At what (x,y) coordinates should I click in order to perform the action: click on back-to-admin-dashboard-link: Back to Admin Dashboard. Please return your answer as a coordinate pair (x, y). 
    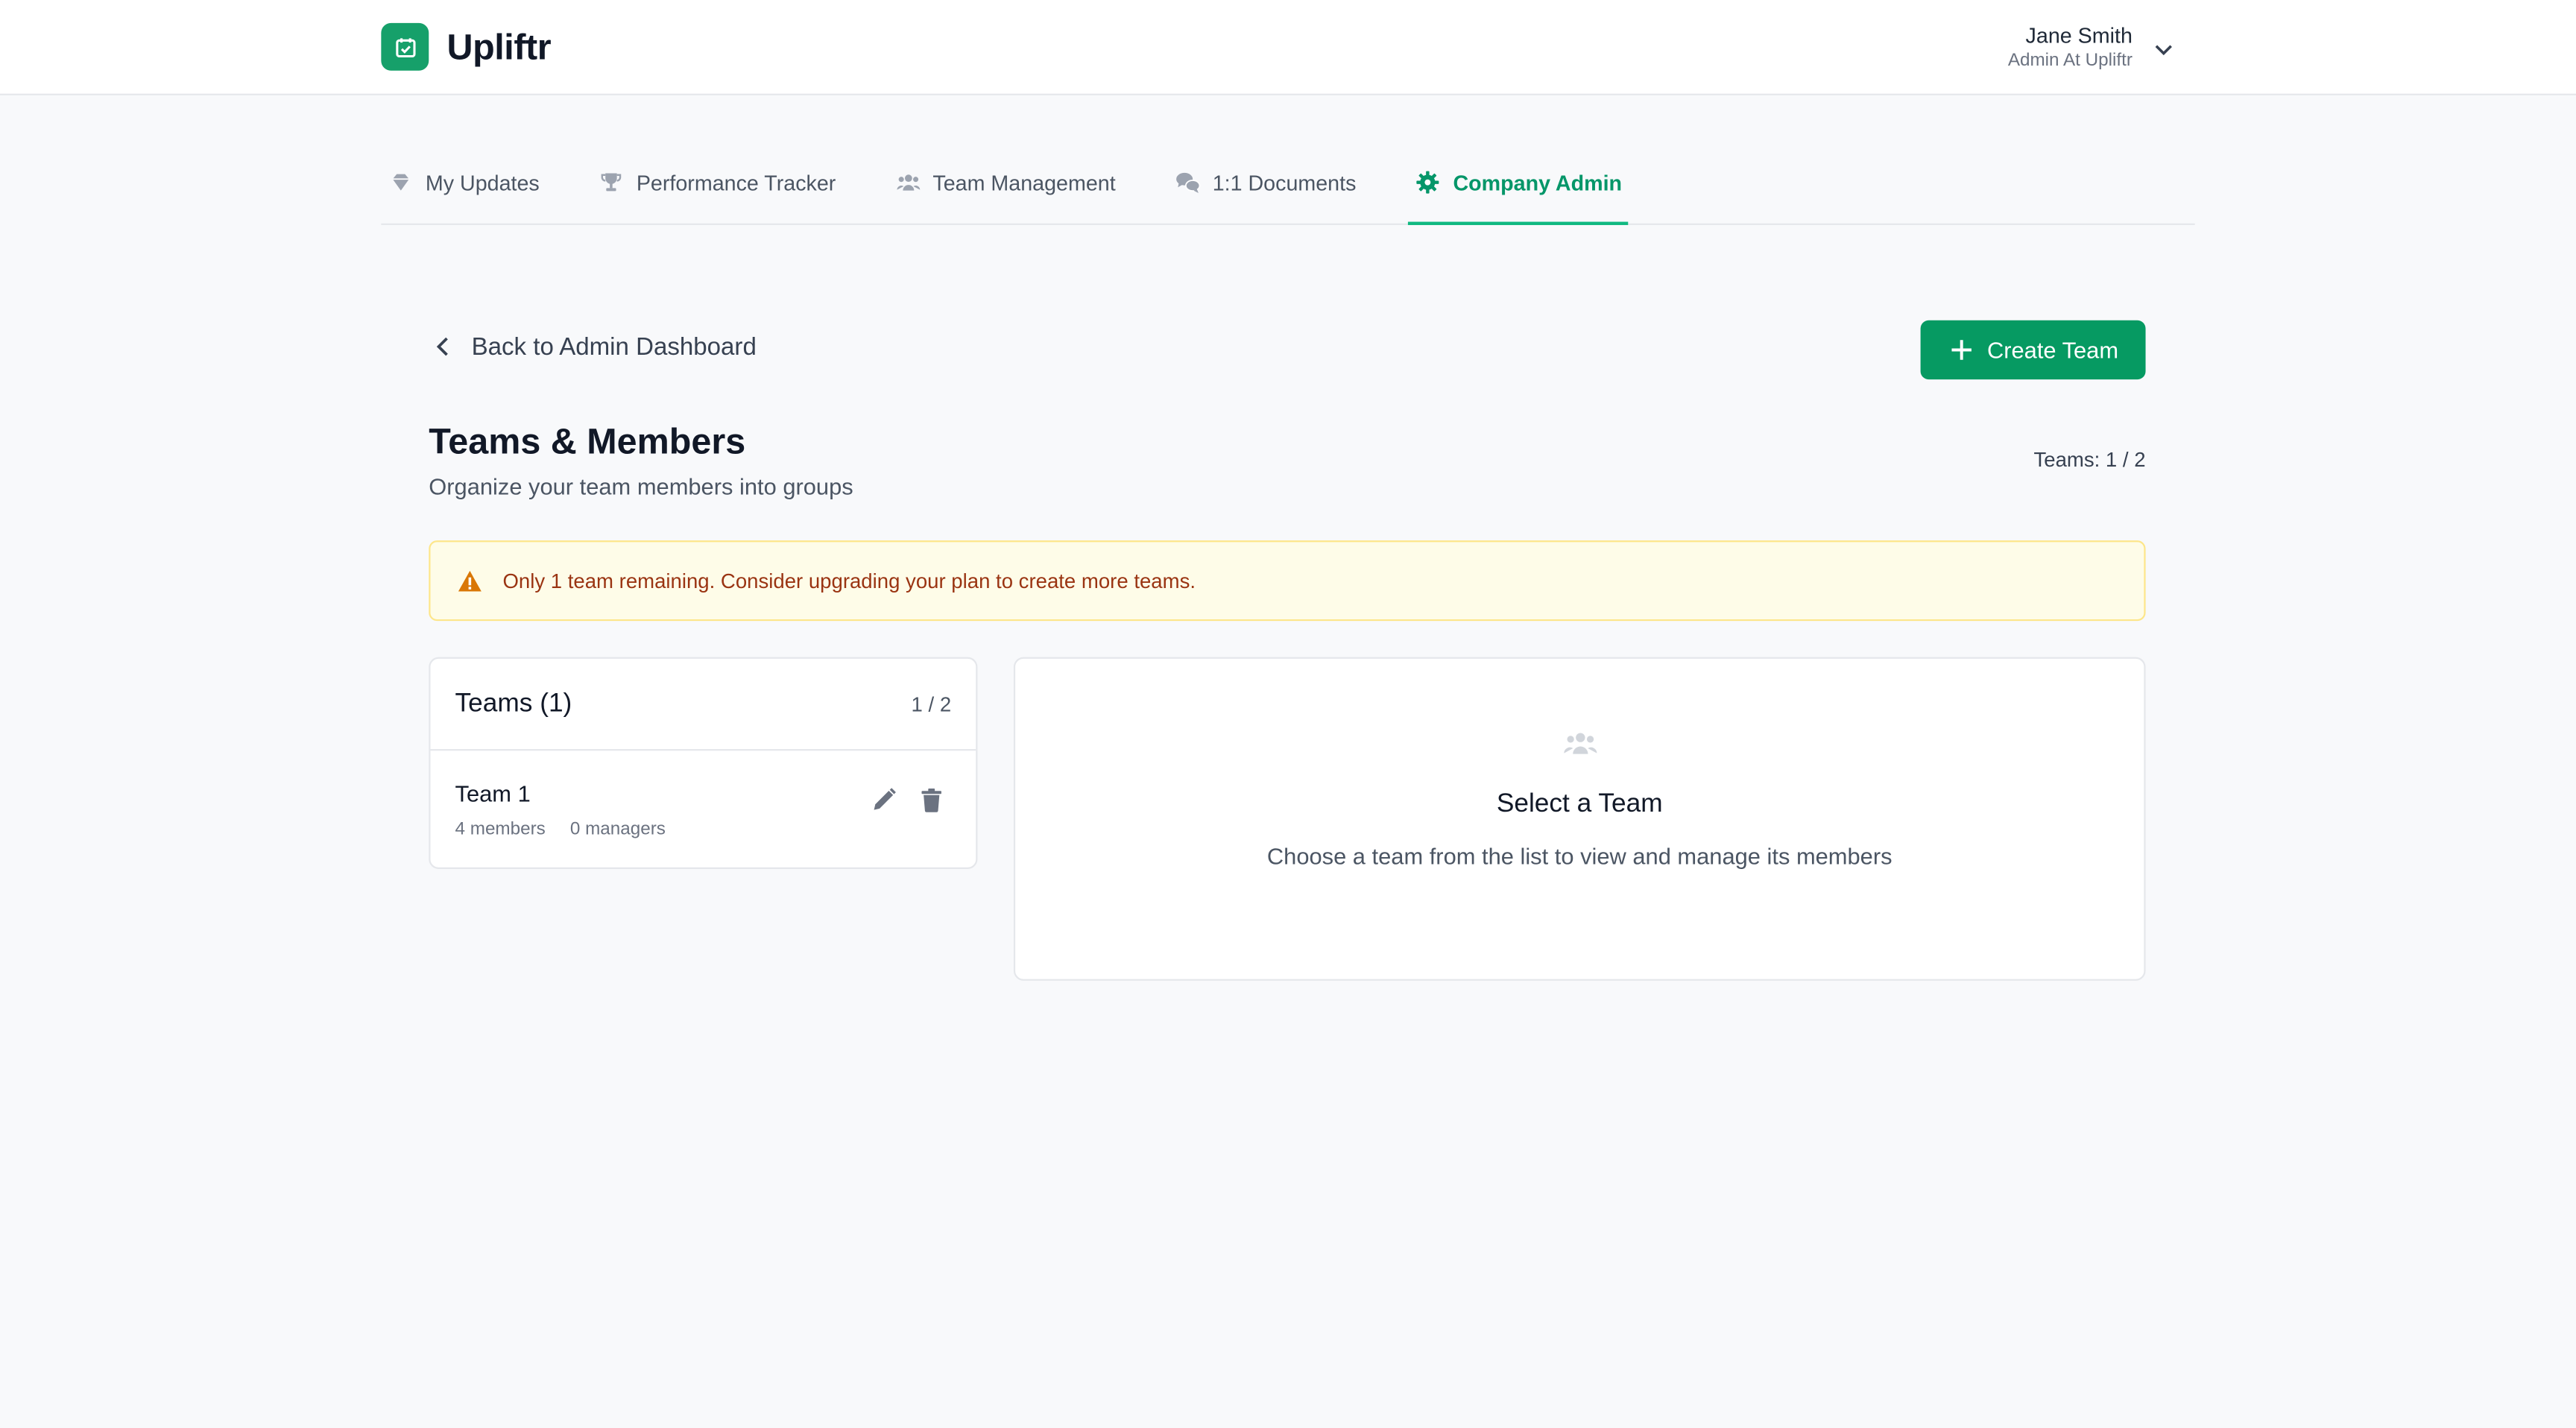
    Looking at the image, I should click on (593, 346).